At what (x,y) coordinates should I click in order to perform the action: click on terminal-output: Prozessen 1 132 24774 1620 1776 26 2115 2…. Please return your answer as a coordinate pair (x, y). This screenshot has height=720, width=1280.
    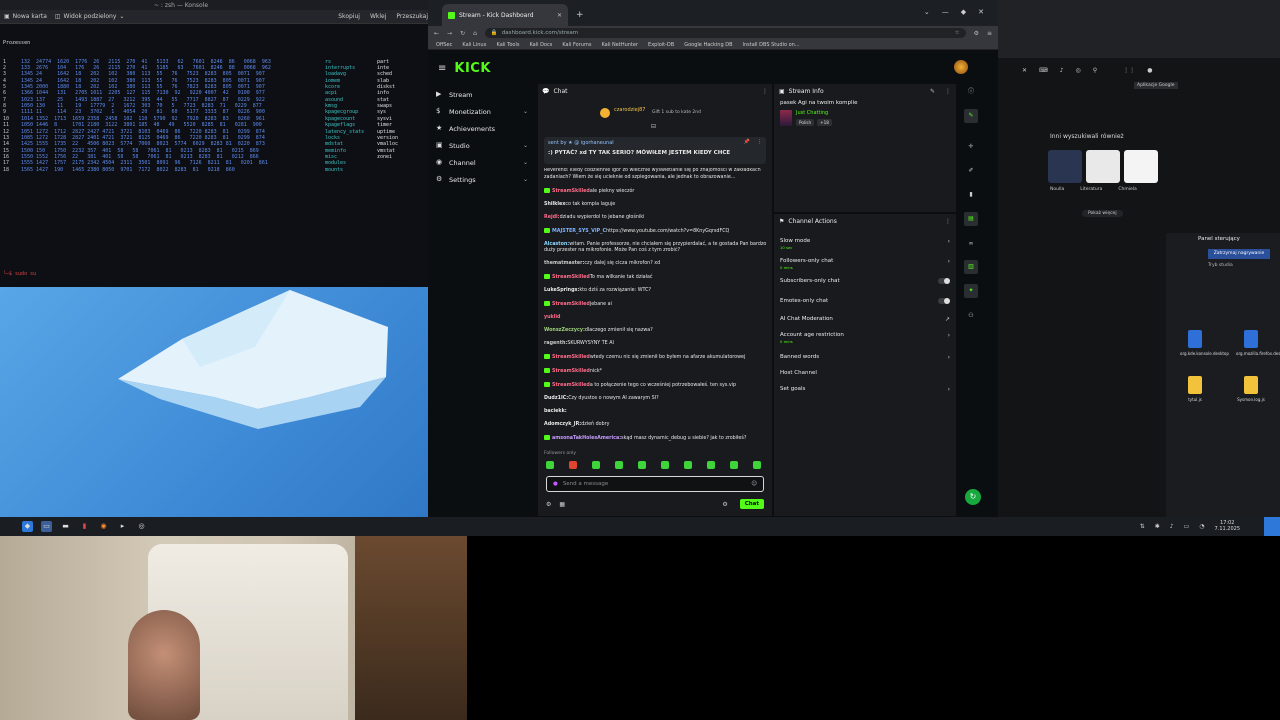
    Looking at the image, I should click on (216, 106).